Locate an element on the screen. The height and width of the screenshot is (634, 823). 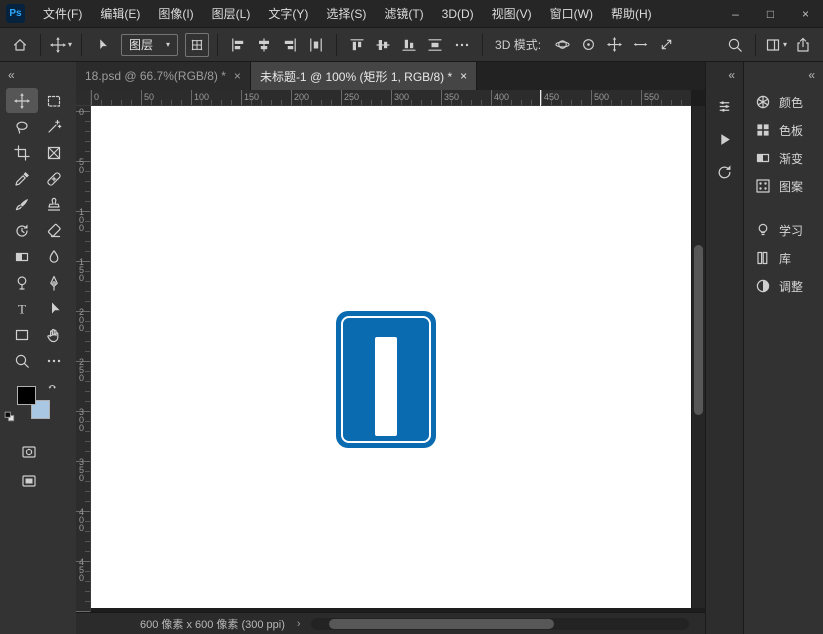
show-transform-controls-button is located at coordinates (197, 44).